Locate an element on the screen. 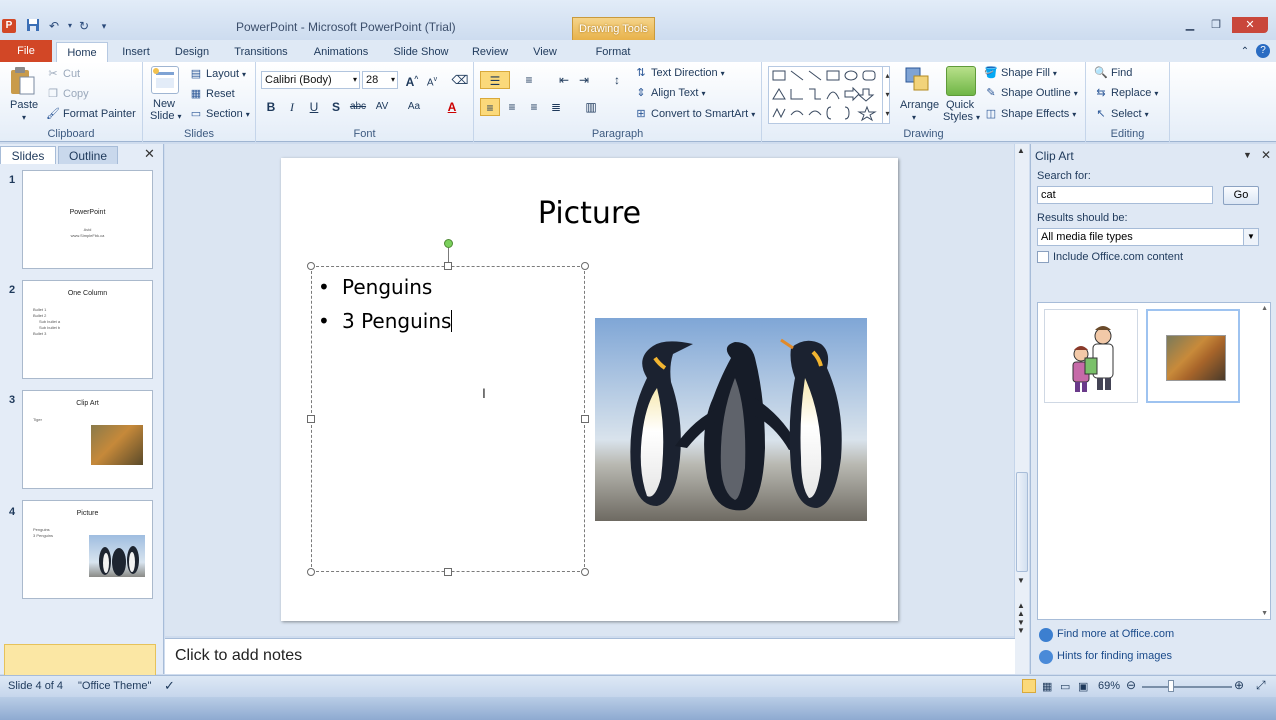 The height and width of the screenshot is (720, 1276). shapes-scroll: ▴ ▾ ▾ is located at coordinates (887, 95).